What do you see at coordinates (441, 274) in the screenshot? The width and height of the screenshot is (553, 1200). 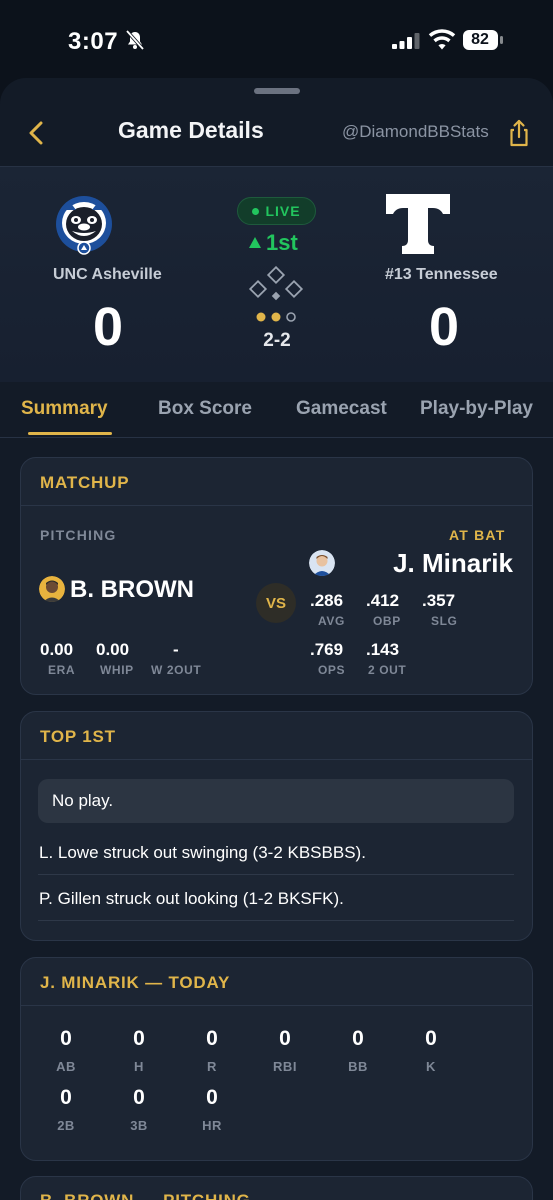 I see `away-team-name: #13 Tennessee` at bounding box center [441, 274].